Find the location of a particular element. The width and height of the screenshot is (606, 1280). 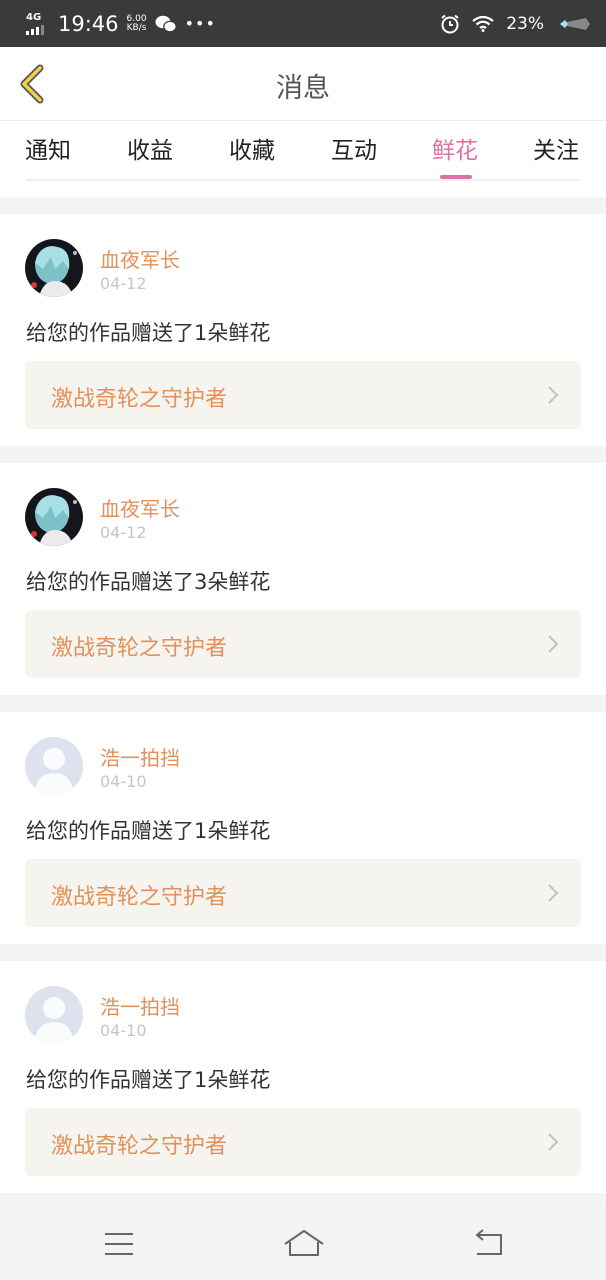

status-time: 19:46 is located at coordinates (88, 23).